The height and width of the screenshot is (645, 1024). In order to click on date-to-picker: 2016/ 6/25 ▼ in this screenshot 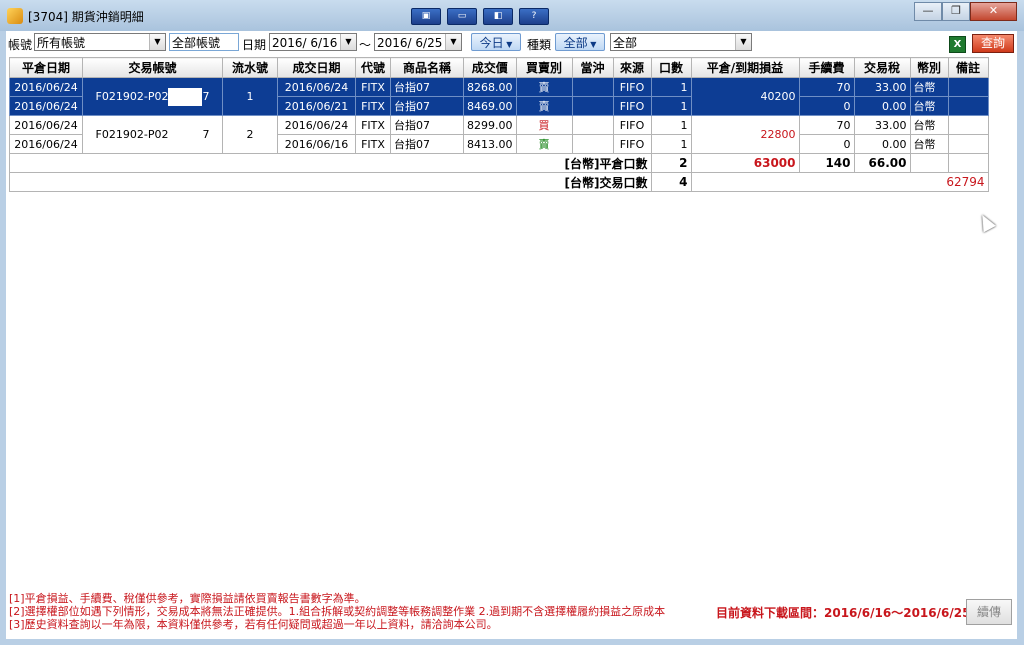, I will do `click(418, 42)`.